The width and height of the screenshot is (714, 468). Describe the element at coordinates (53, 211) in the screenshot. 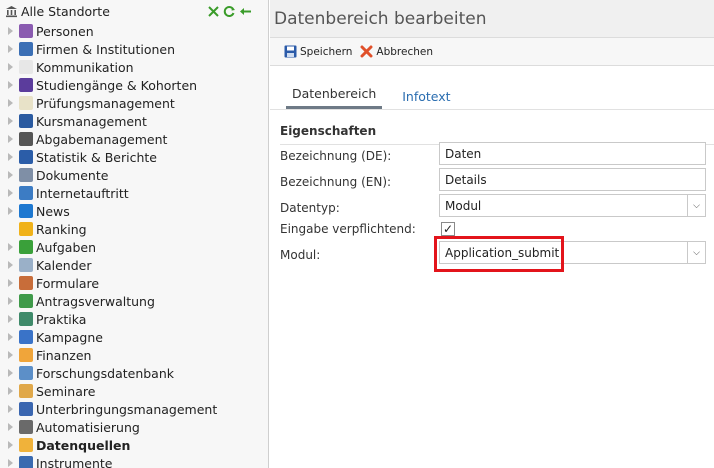

I see `tree-item-label: News` at that location.